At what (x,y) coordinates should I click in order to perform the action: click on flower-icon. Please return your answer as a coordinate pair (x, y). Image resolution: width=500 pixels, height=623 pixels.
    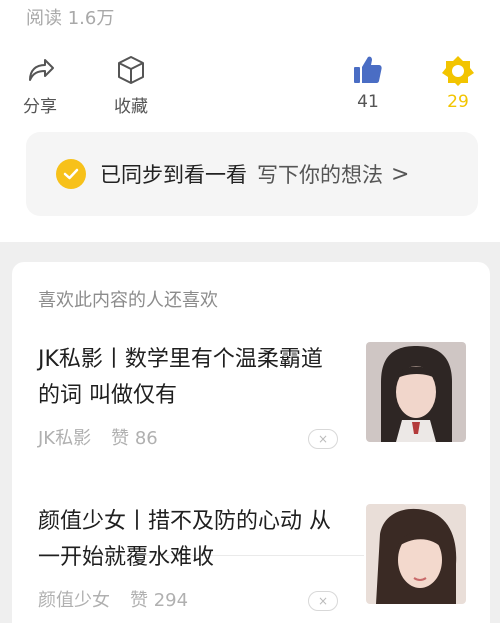
    Looking at the image, I should click on (458, 70).